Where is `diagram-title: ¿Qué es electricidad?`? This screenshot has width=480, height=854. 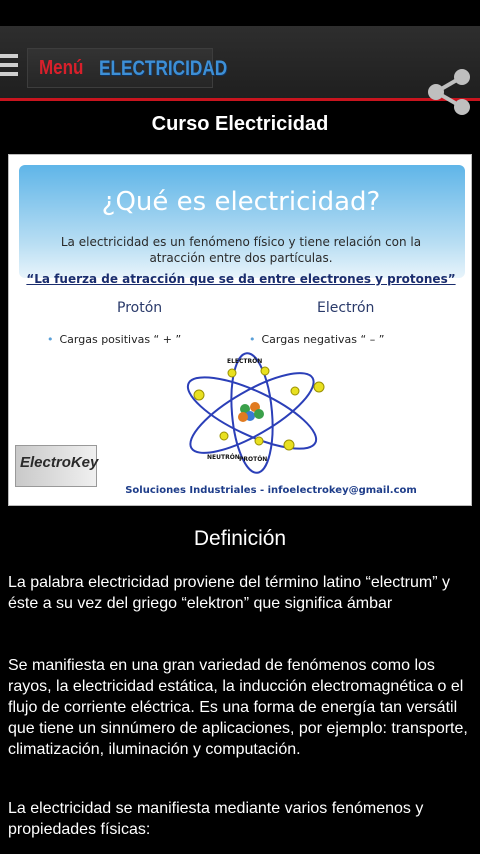
diagram-title: ¿Qué es electricidad? is located at coordinates (241, 202).